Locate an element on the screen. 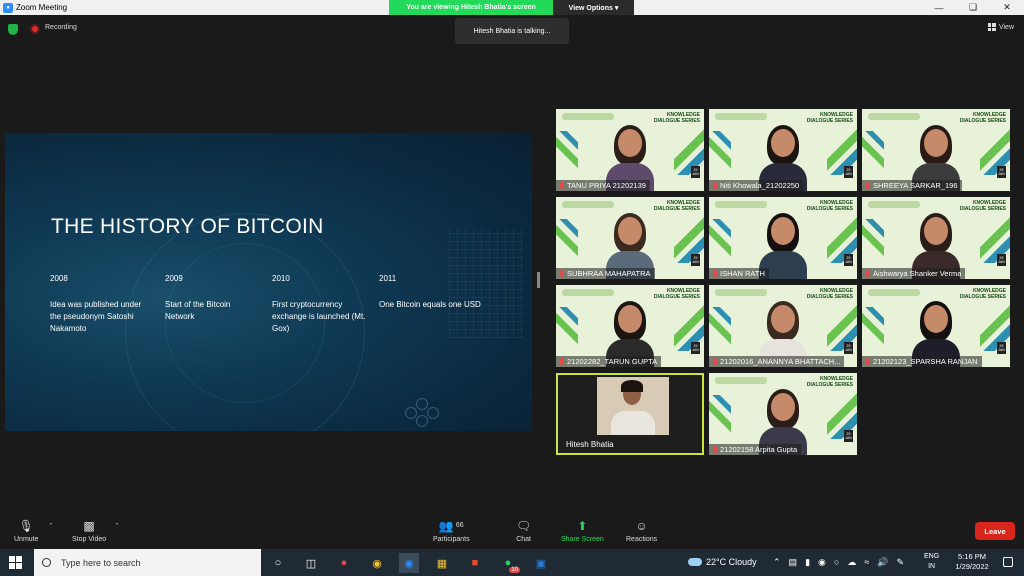  participants-button: 👥 66 Participants is located at coordinates (451, 531).